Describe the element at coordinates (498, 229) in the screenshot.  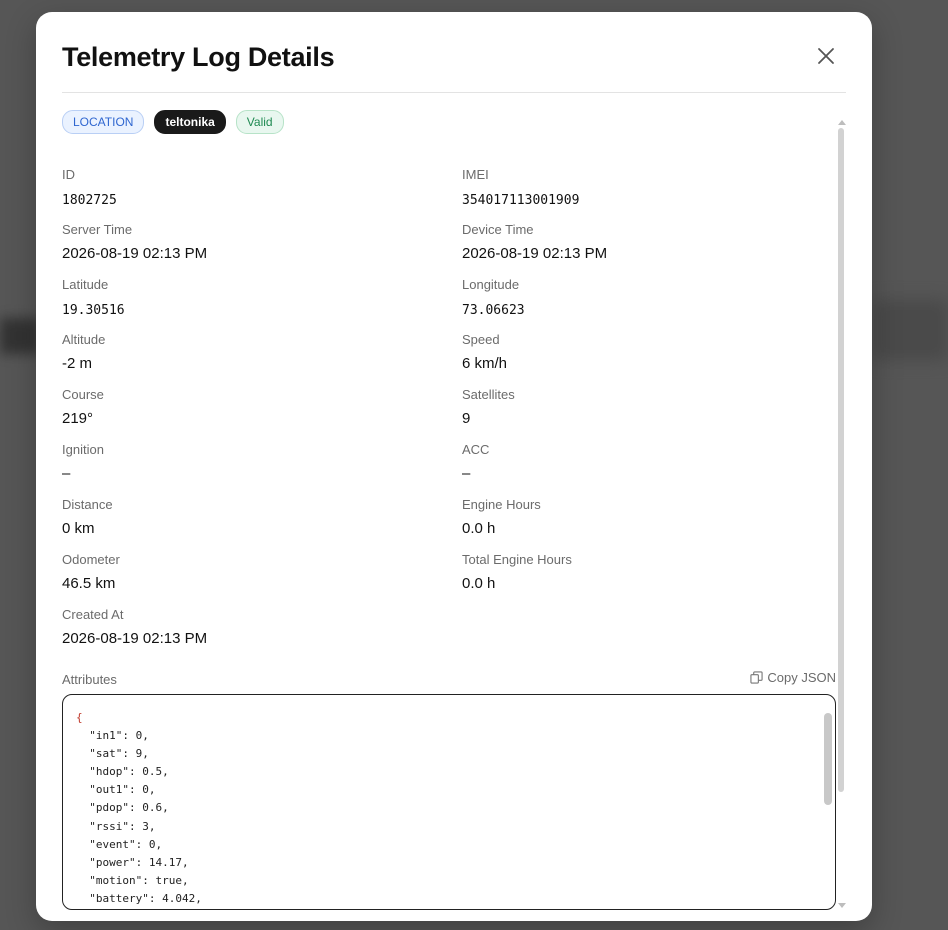
I see `field-label: Device Time` at that location.